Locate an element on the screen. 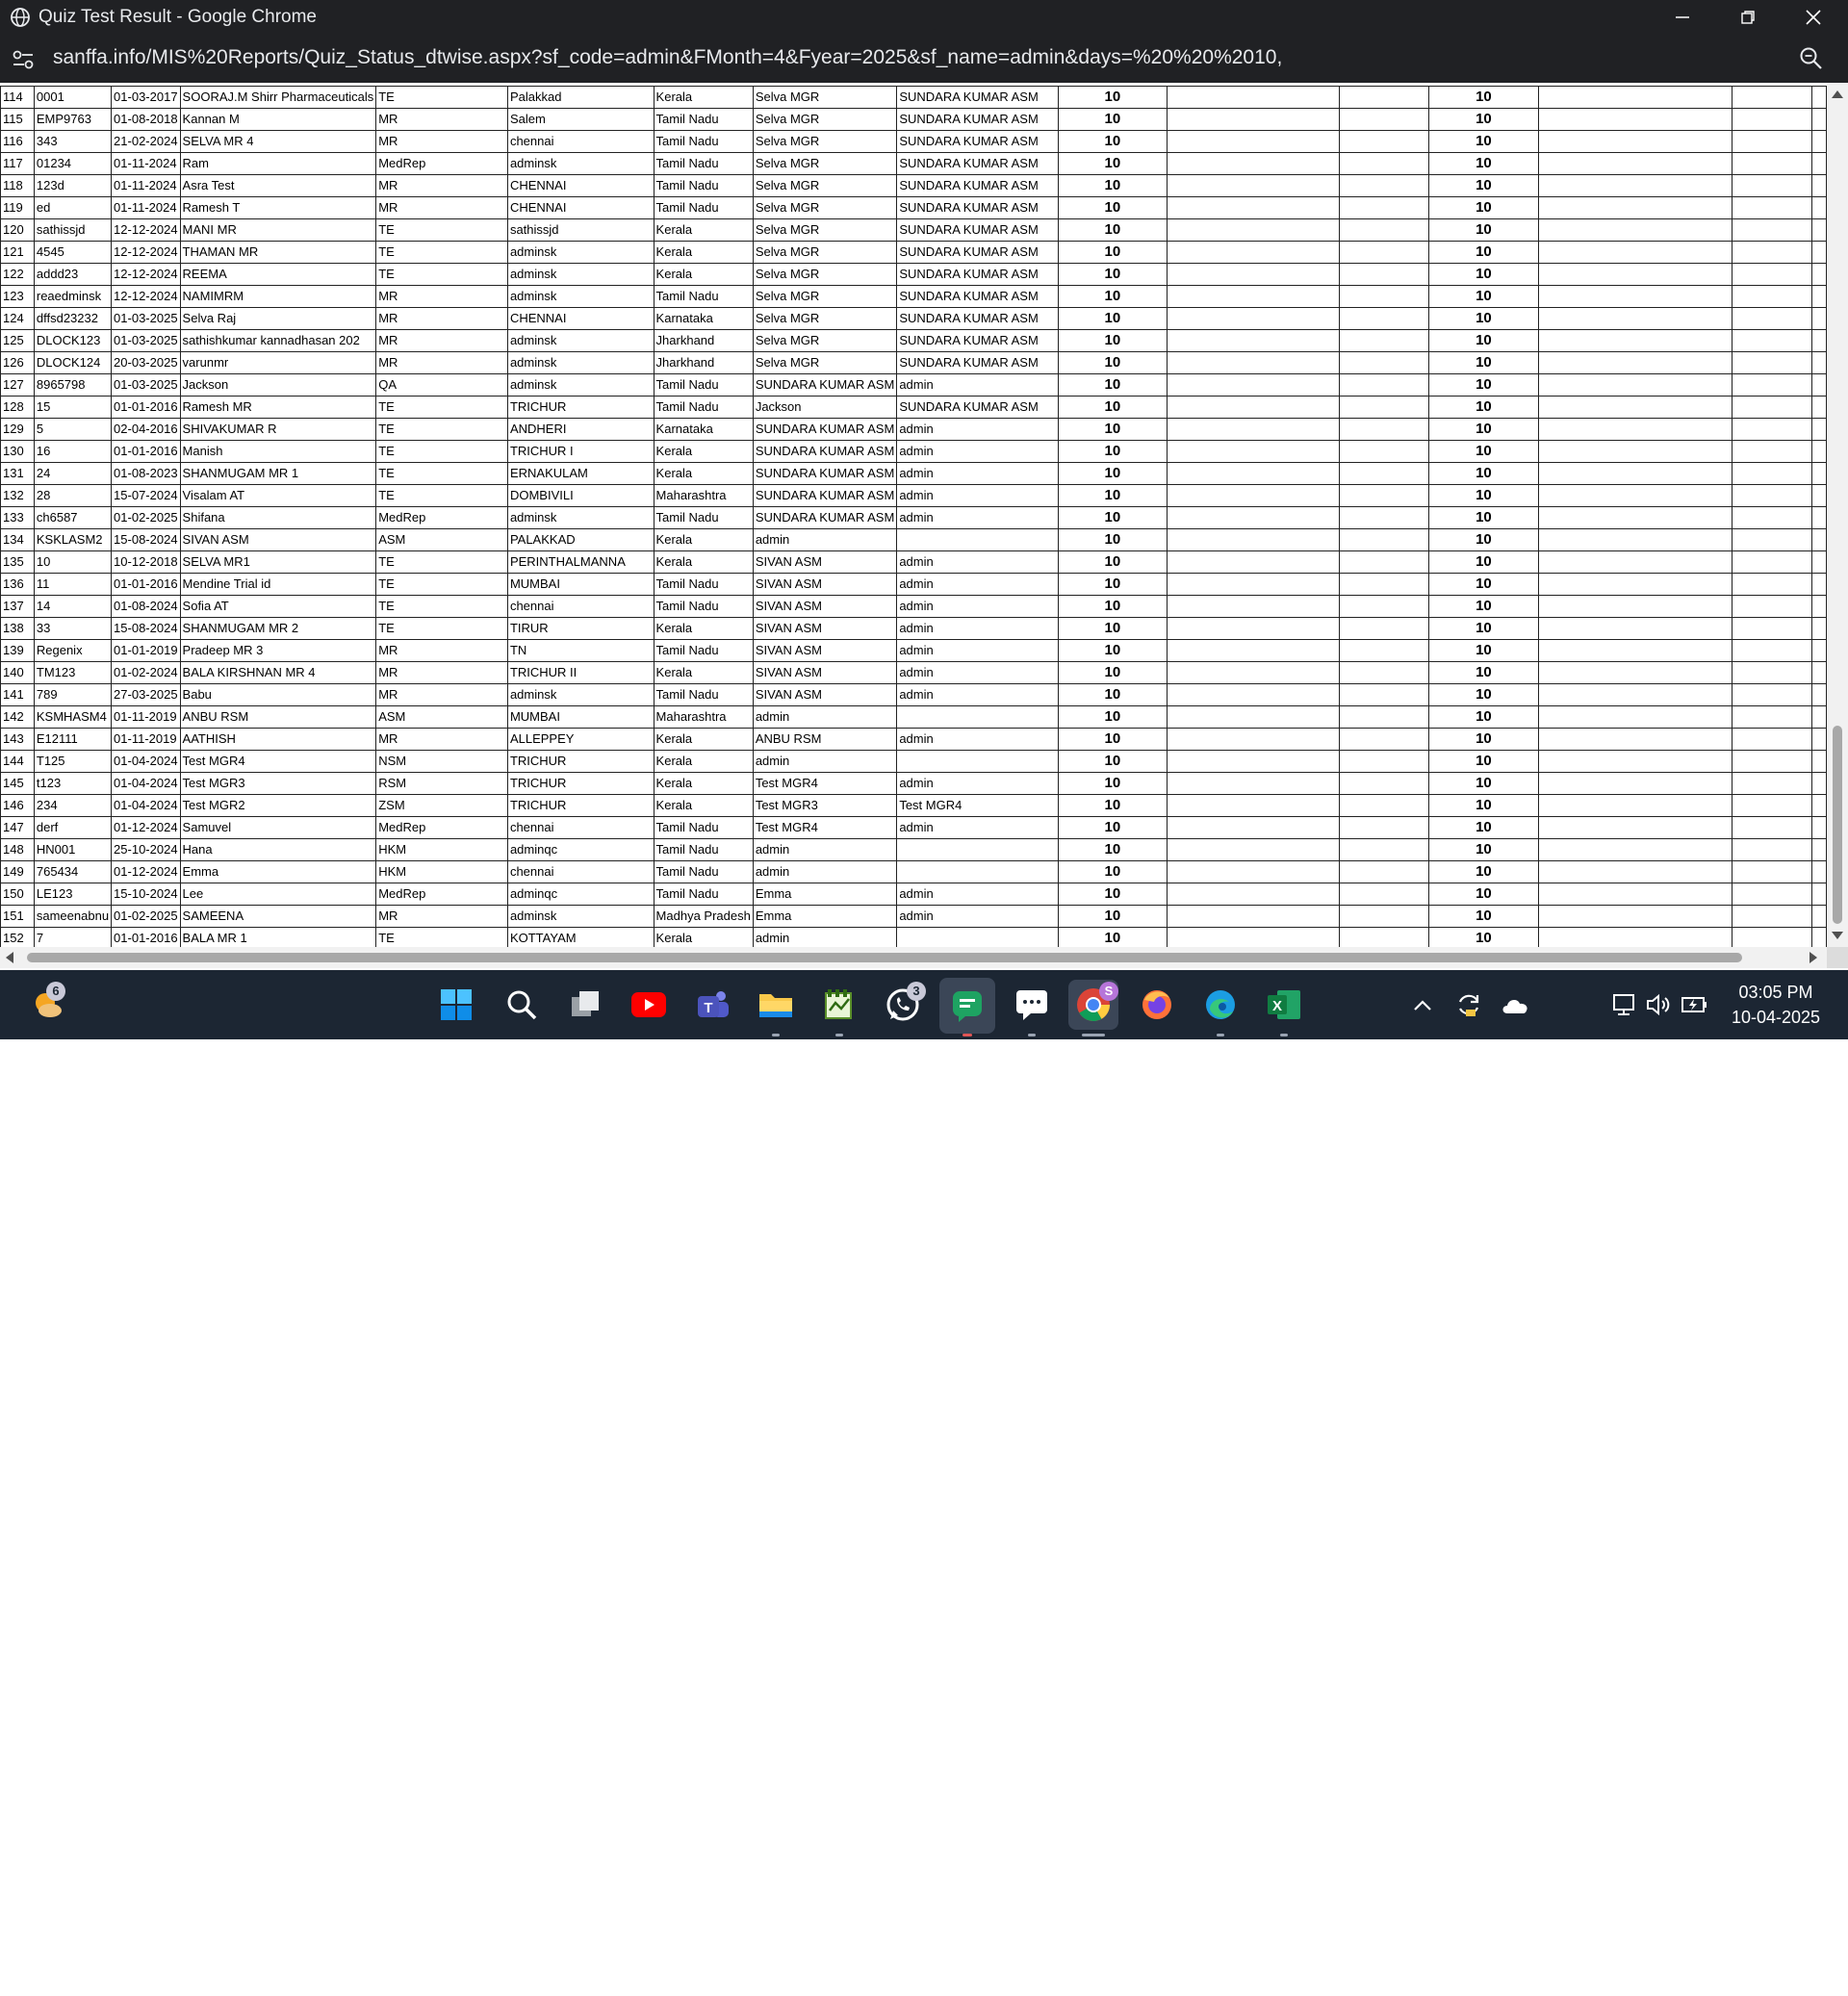 The height and width of the screenshot is (1996, 1848). employee-name-cell: SELVA MR 4 is located at coordinates (278, 141).